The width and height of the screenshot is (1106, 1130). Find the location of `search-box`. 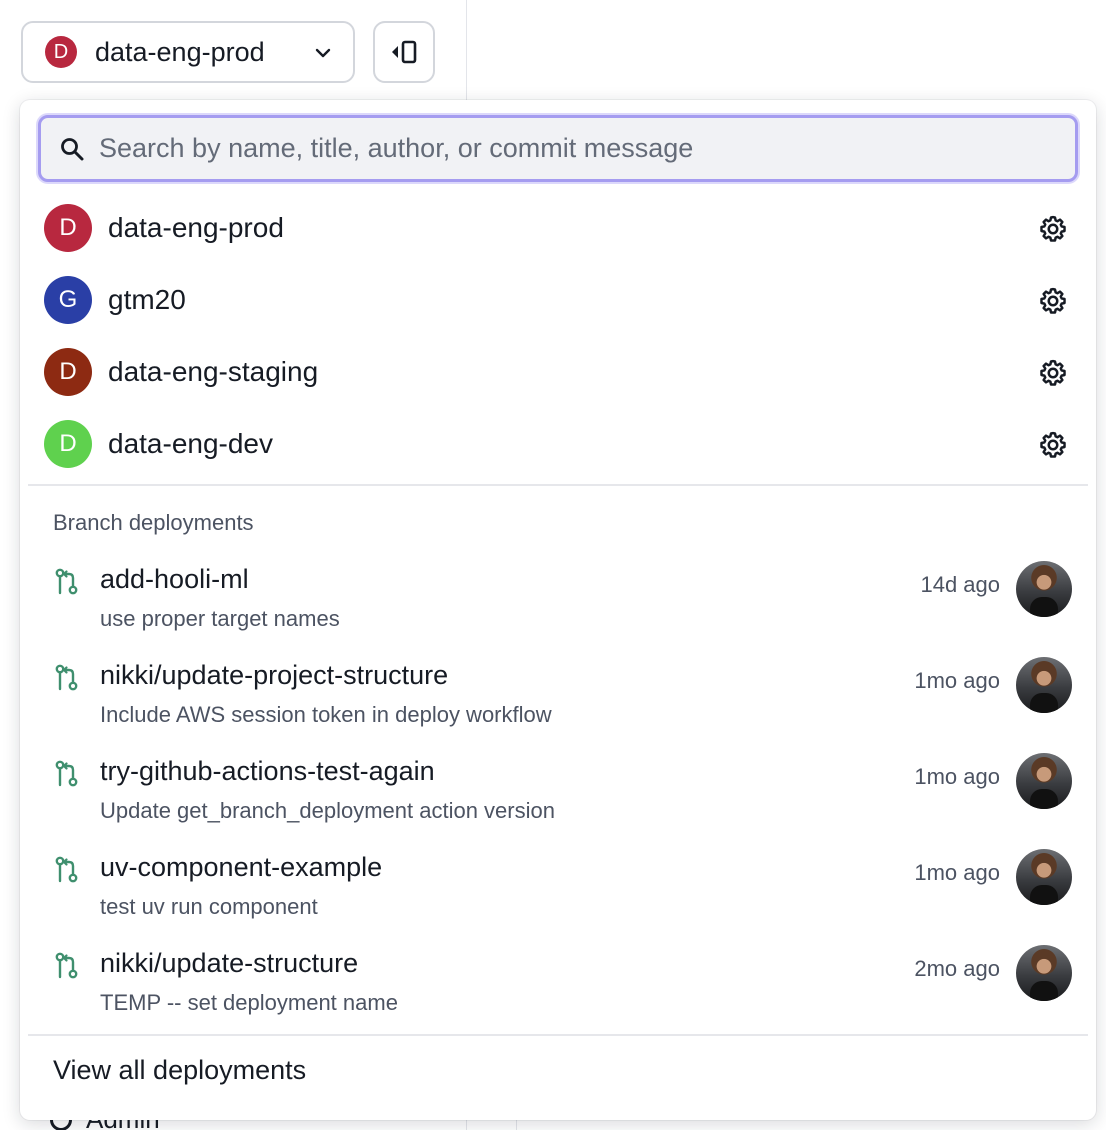

search-box is located at coordinates (558, 148).